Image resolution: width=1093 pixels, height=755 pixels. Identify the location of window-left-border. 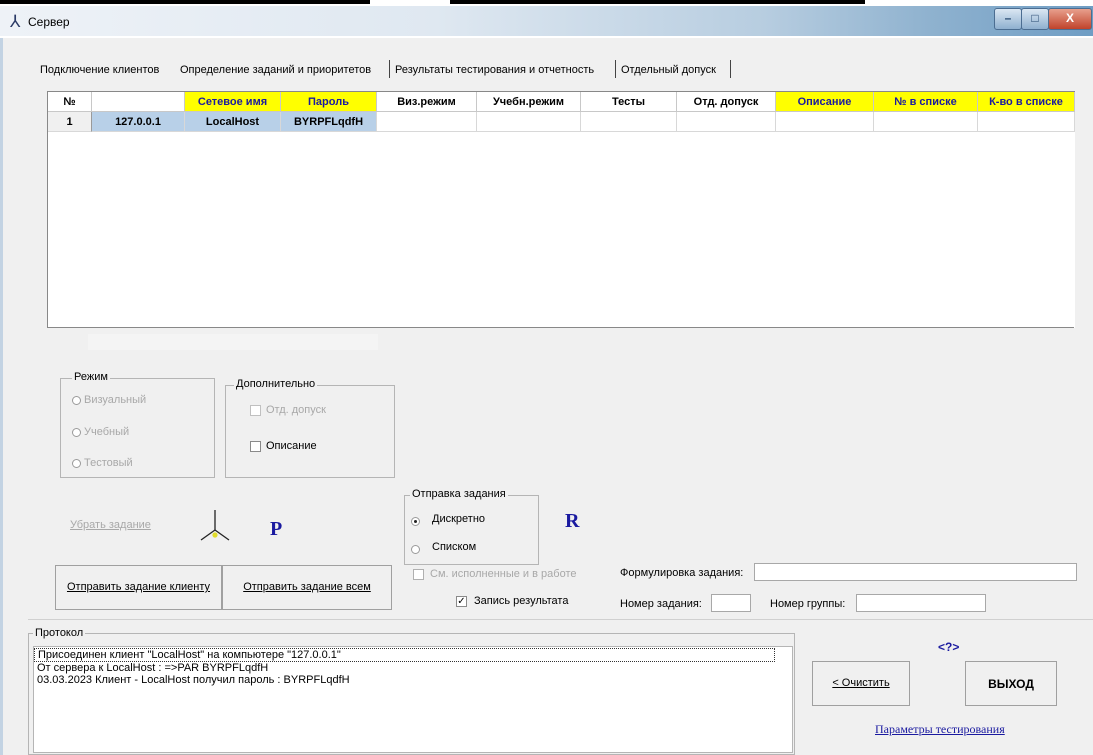
(1, 396).